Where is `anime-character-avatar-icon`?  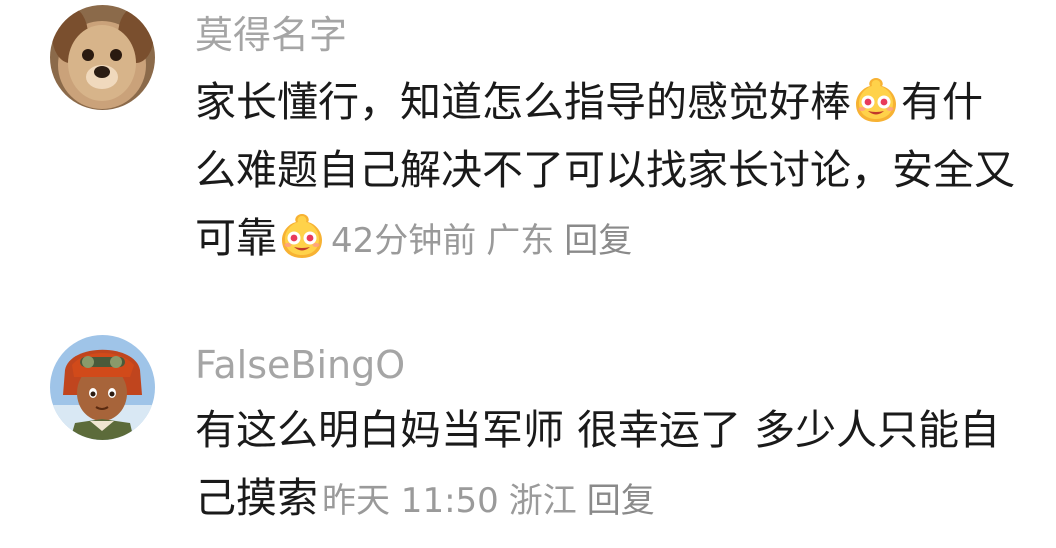
anime-character-avatar-icon is located at coordinates (102, 387).